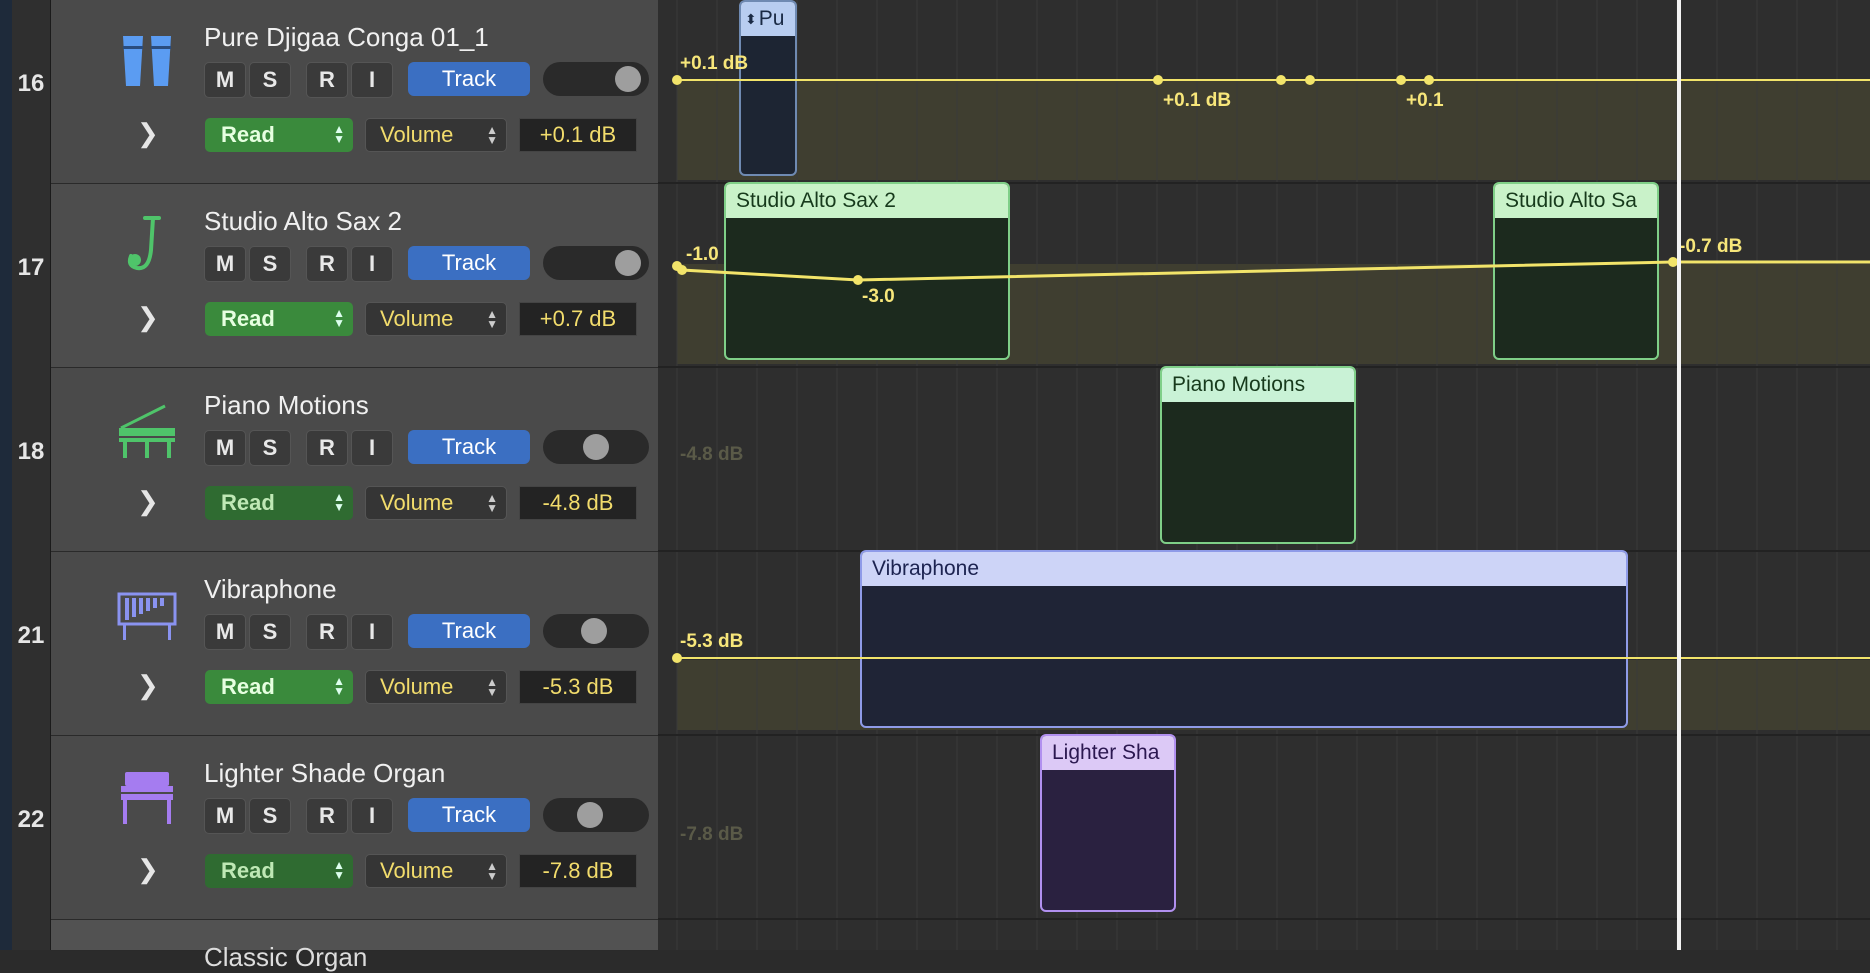 Image resolution: width=1870 pixels, height=973 pixels. I want to click on region-conga: ⬍ Pu, so click(768, 88).